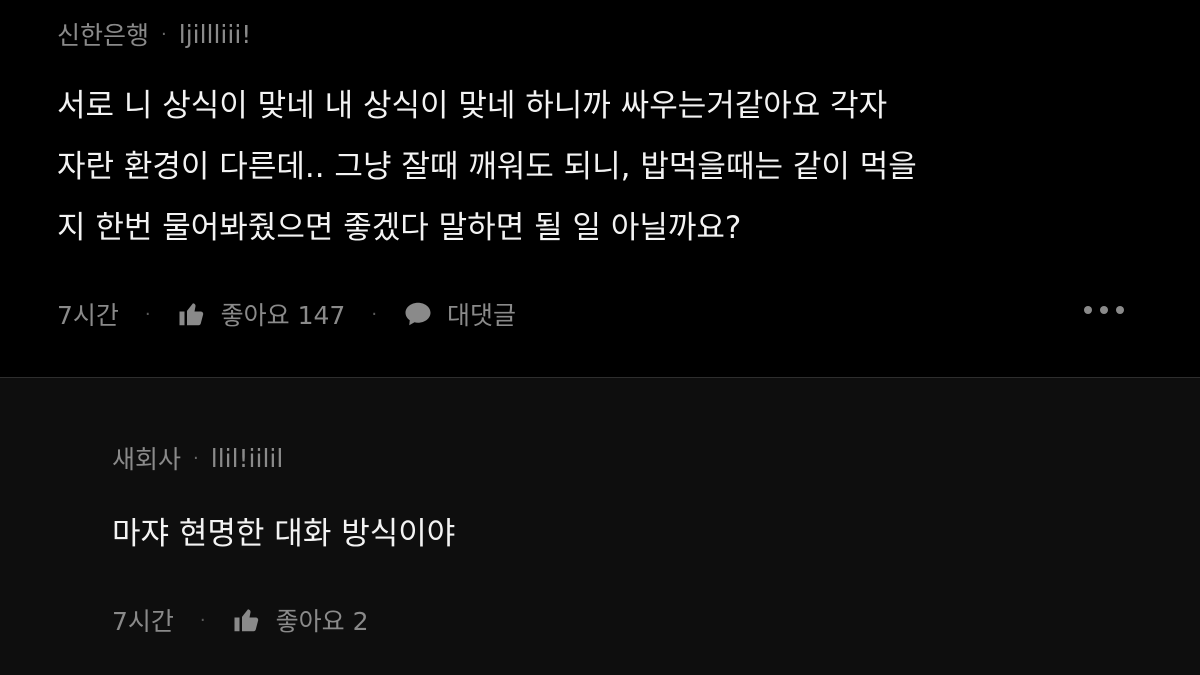  I want to click on author-nickname: llil!iilil, so click(247, 458).